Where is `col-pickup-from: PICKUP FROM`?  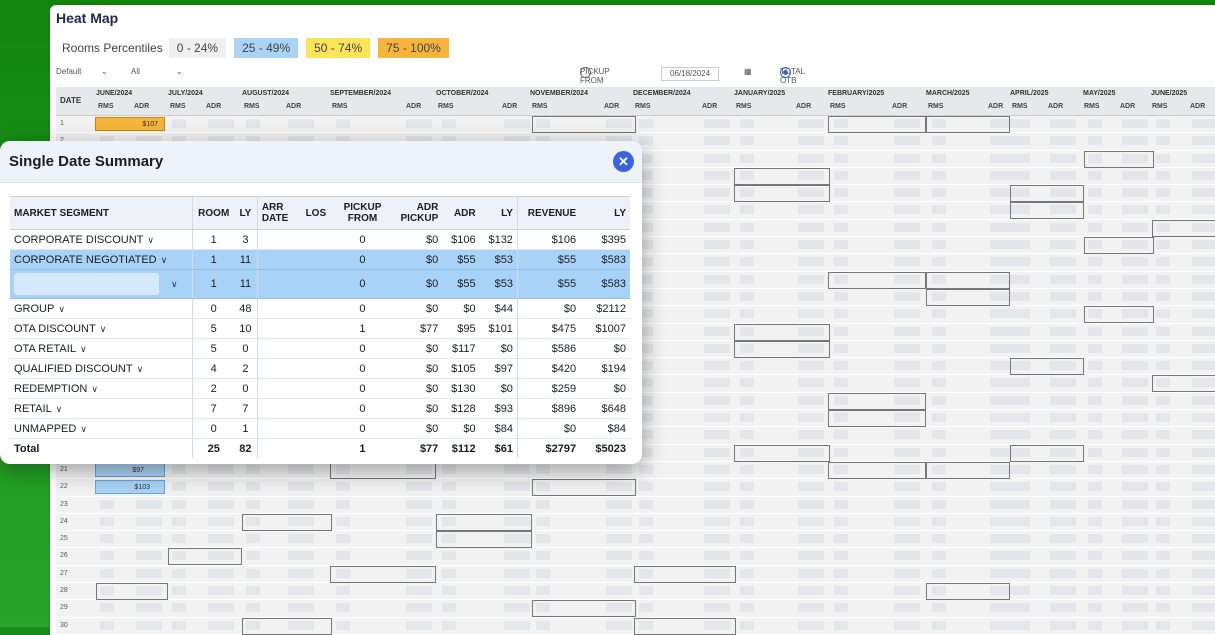 col-pickup-from: PICKUP FROM is located at coordinates (362, 213).